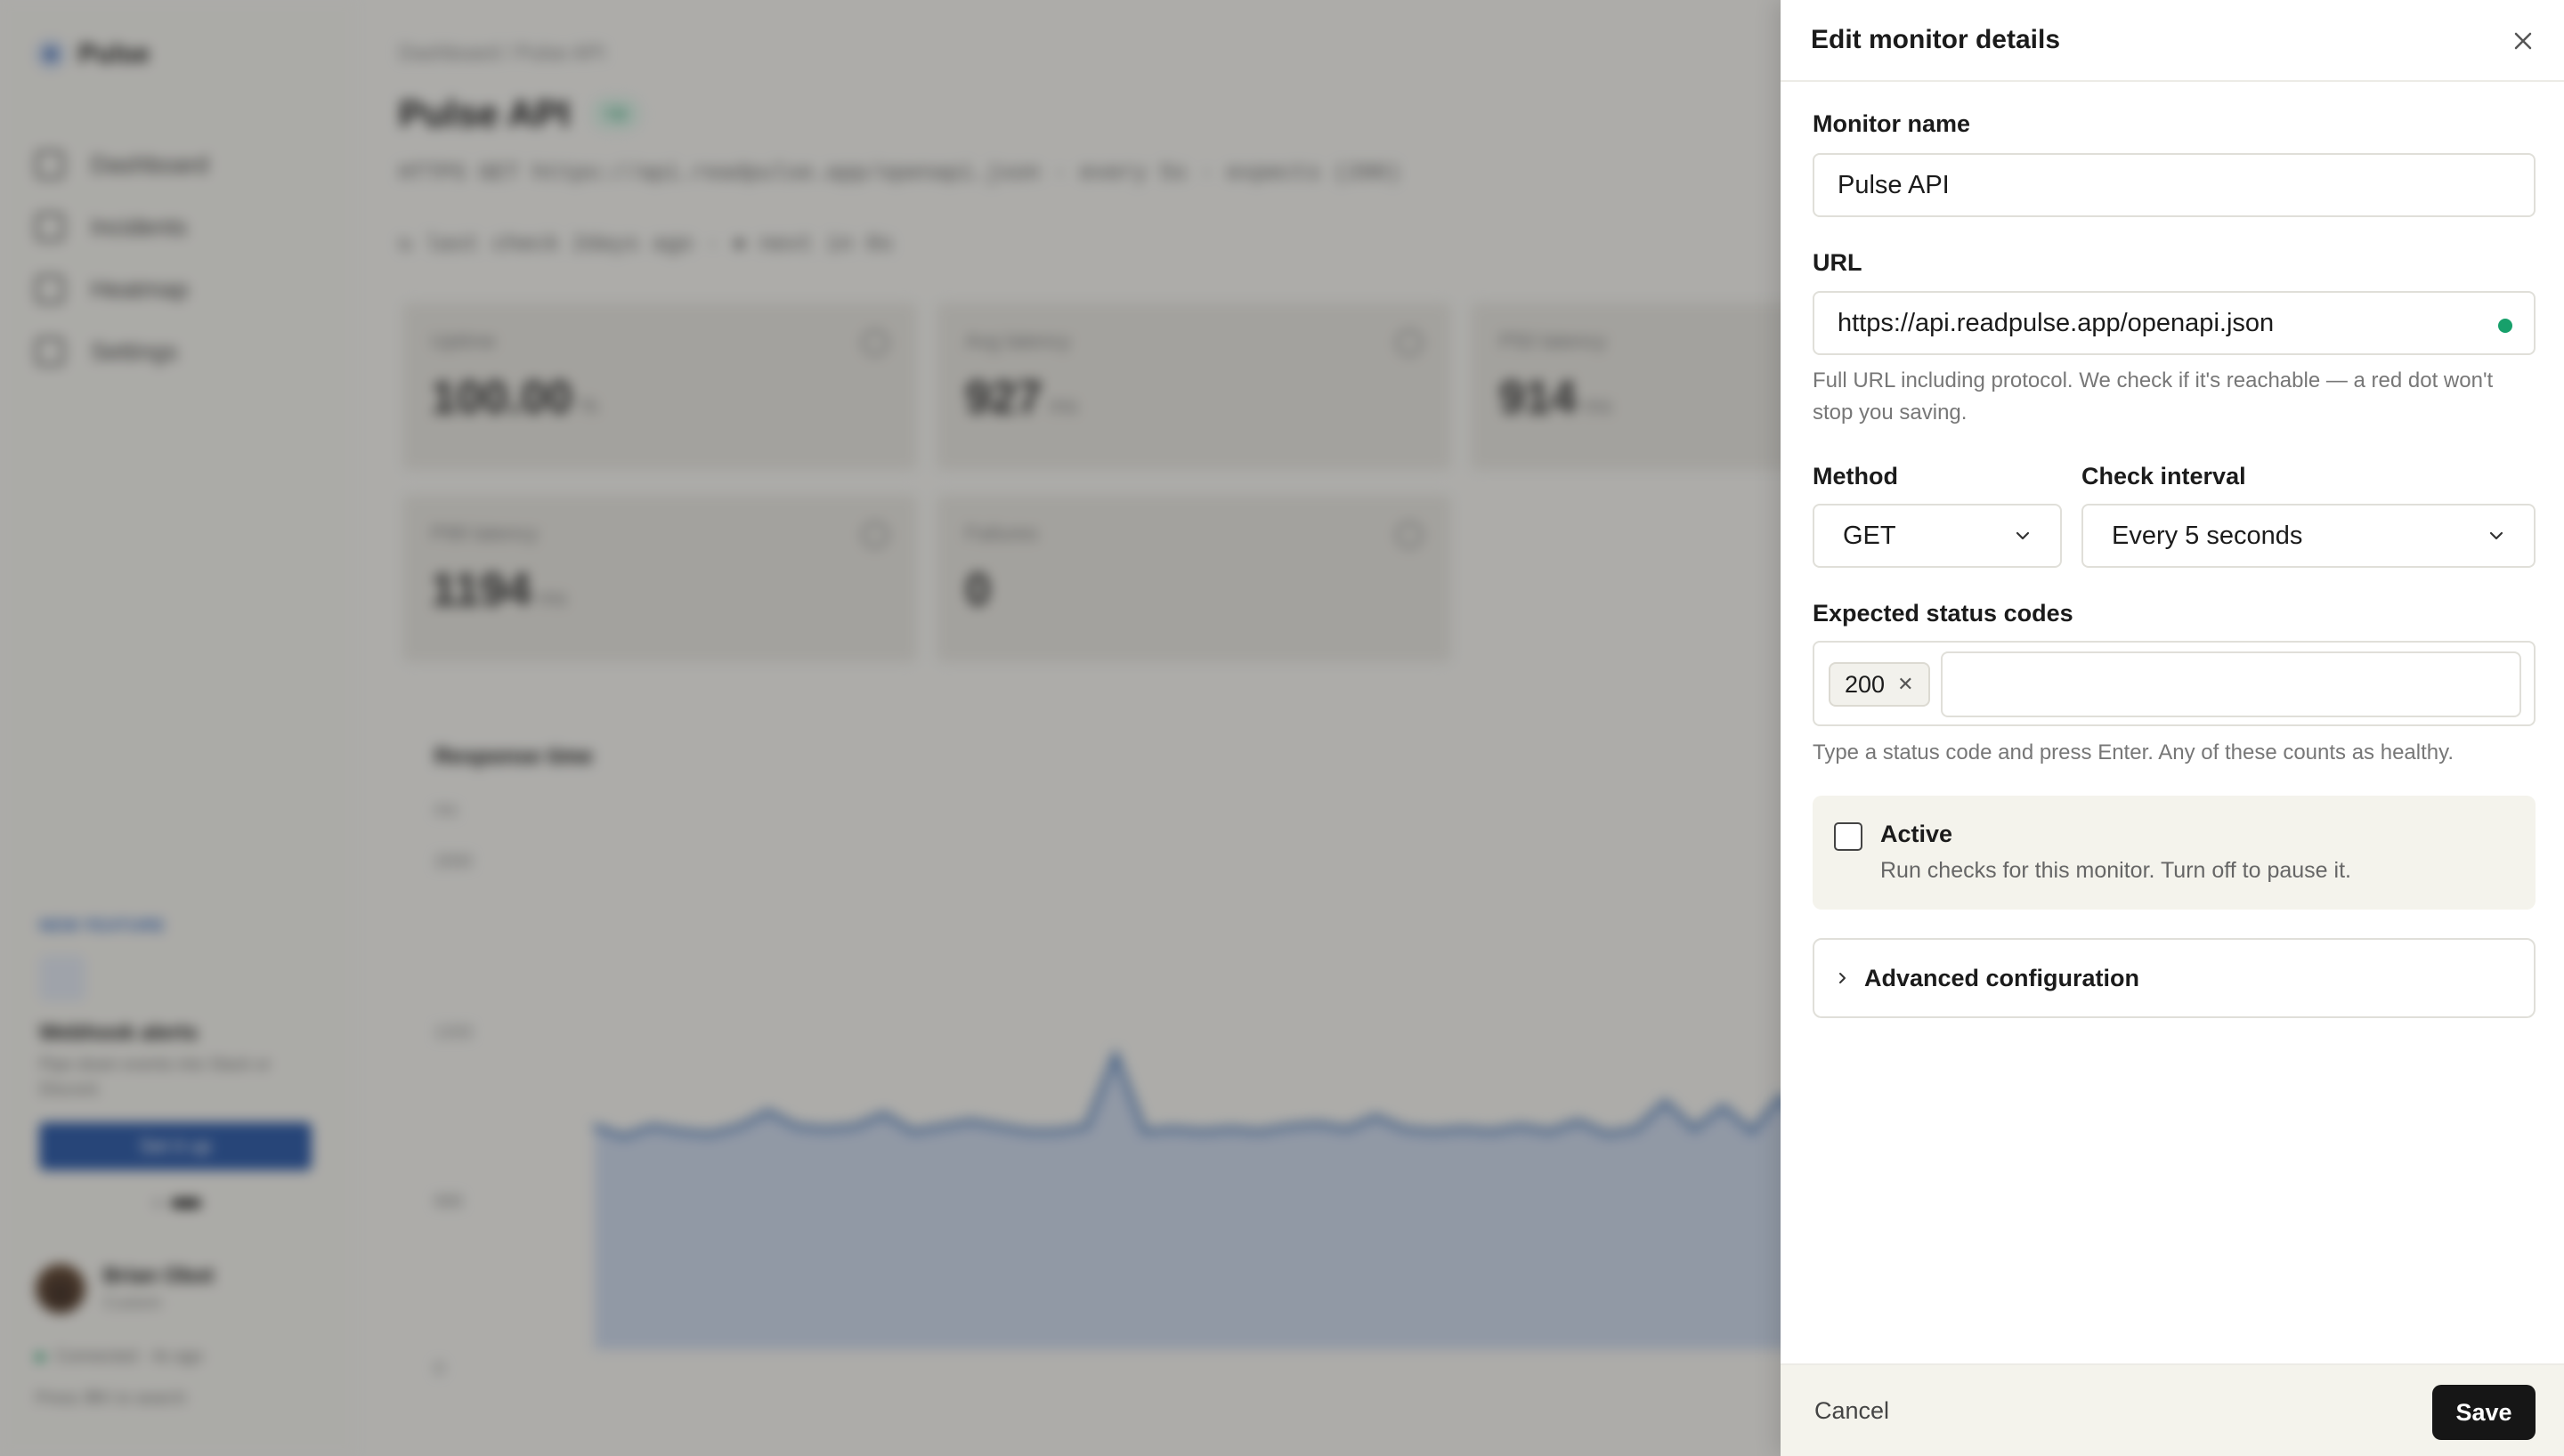 The width and height of the screenshot is (2564, 1456). What do you see at coordinates (2505, 326) in the screenshot?
I see `url-reachable-indicator` at bounding box center [2505, 326].